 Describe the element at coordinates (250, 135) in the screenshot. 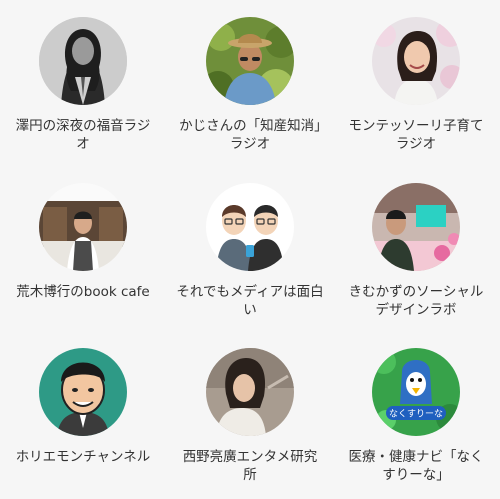

I see `podcast-title: かじさんの「知産知消」ラジオ` at that location.